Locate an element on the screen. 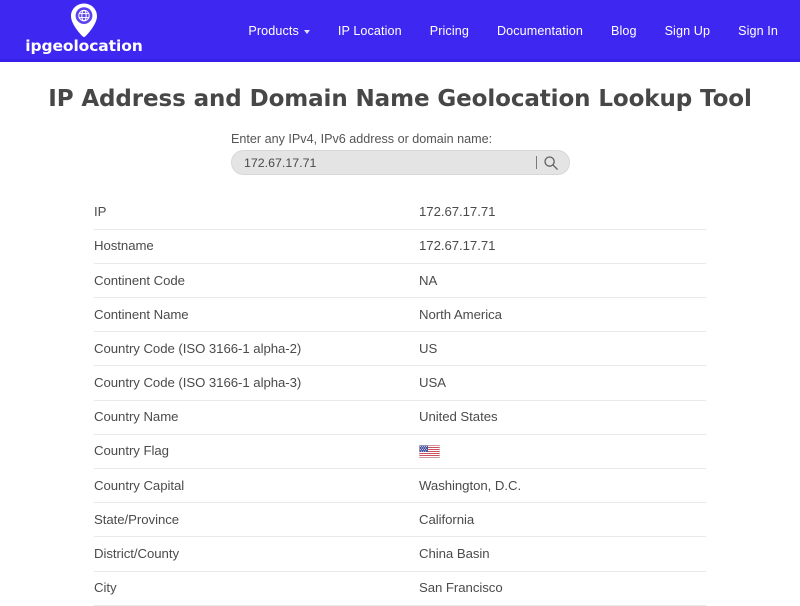 This screenshot has height=606, width=800. table-row: Country Name United States is located at coordinates (400, 417).